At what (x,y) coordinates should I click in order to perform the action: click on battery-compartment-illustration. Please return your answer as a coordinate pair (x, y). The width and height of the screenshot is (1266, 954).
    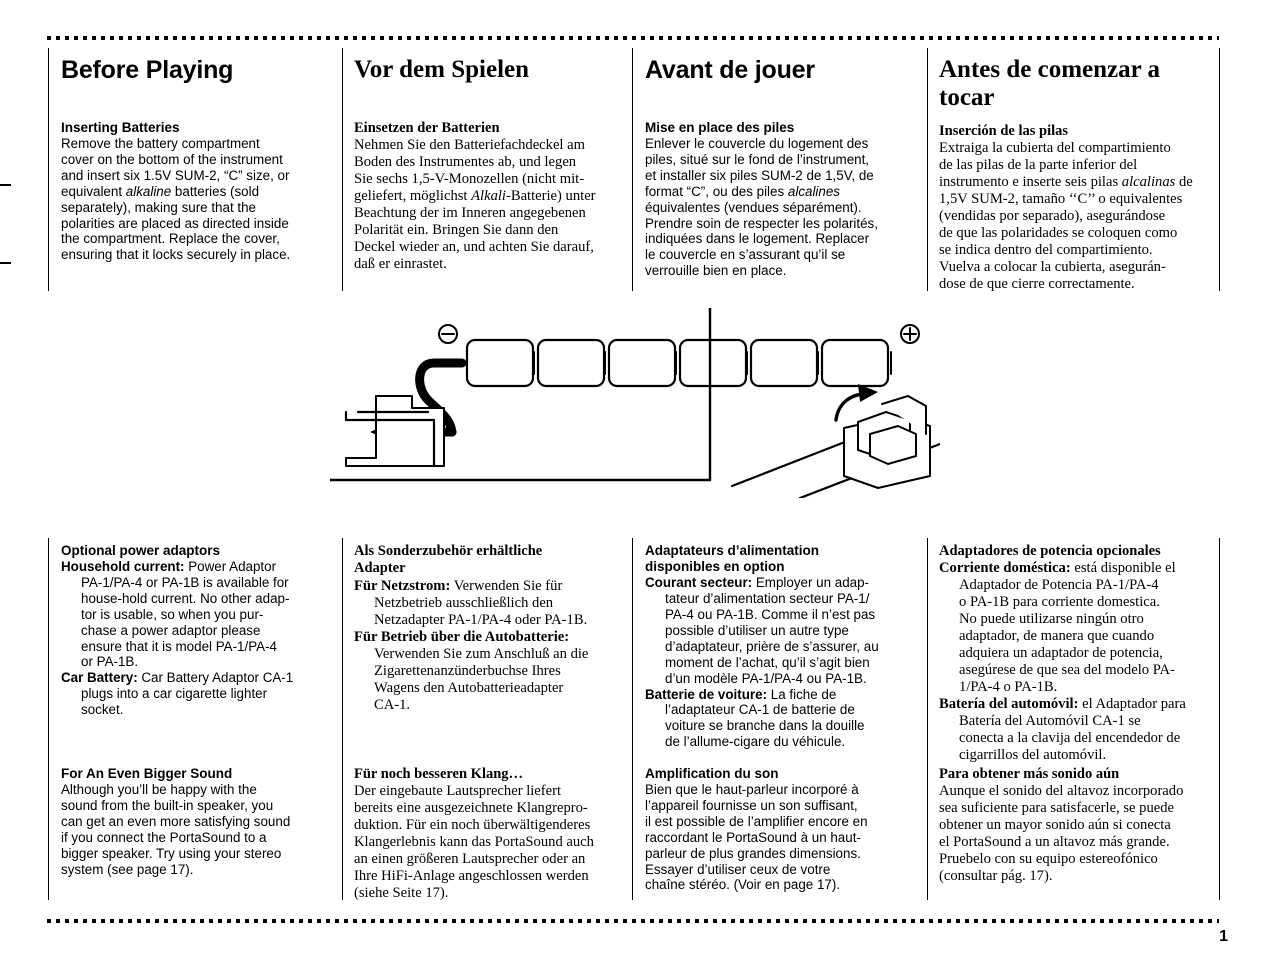
    Looking at the image, I should click on (635, 403).